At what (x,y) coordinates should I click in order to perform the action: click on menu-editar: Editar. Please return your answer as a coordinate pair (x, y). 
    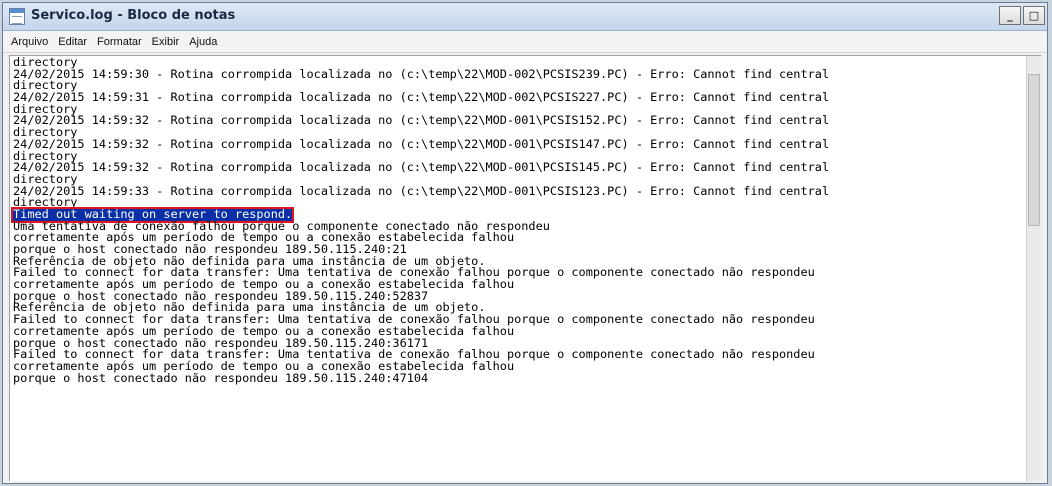
    Looking at the image, I should click on (72, 42).